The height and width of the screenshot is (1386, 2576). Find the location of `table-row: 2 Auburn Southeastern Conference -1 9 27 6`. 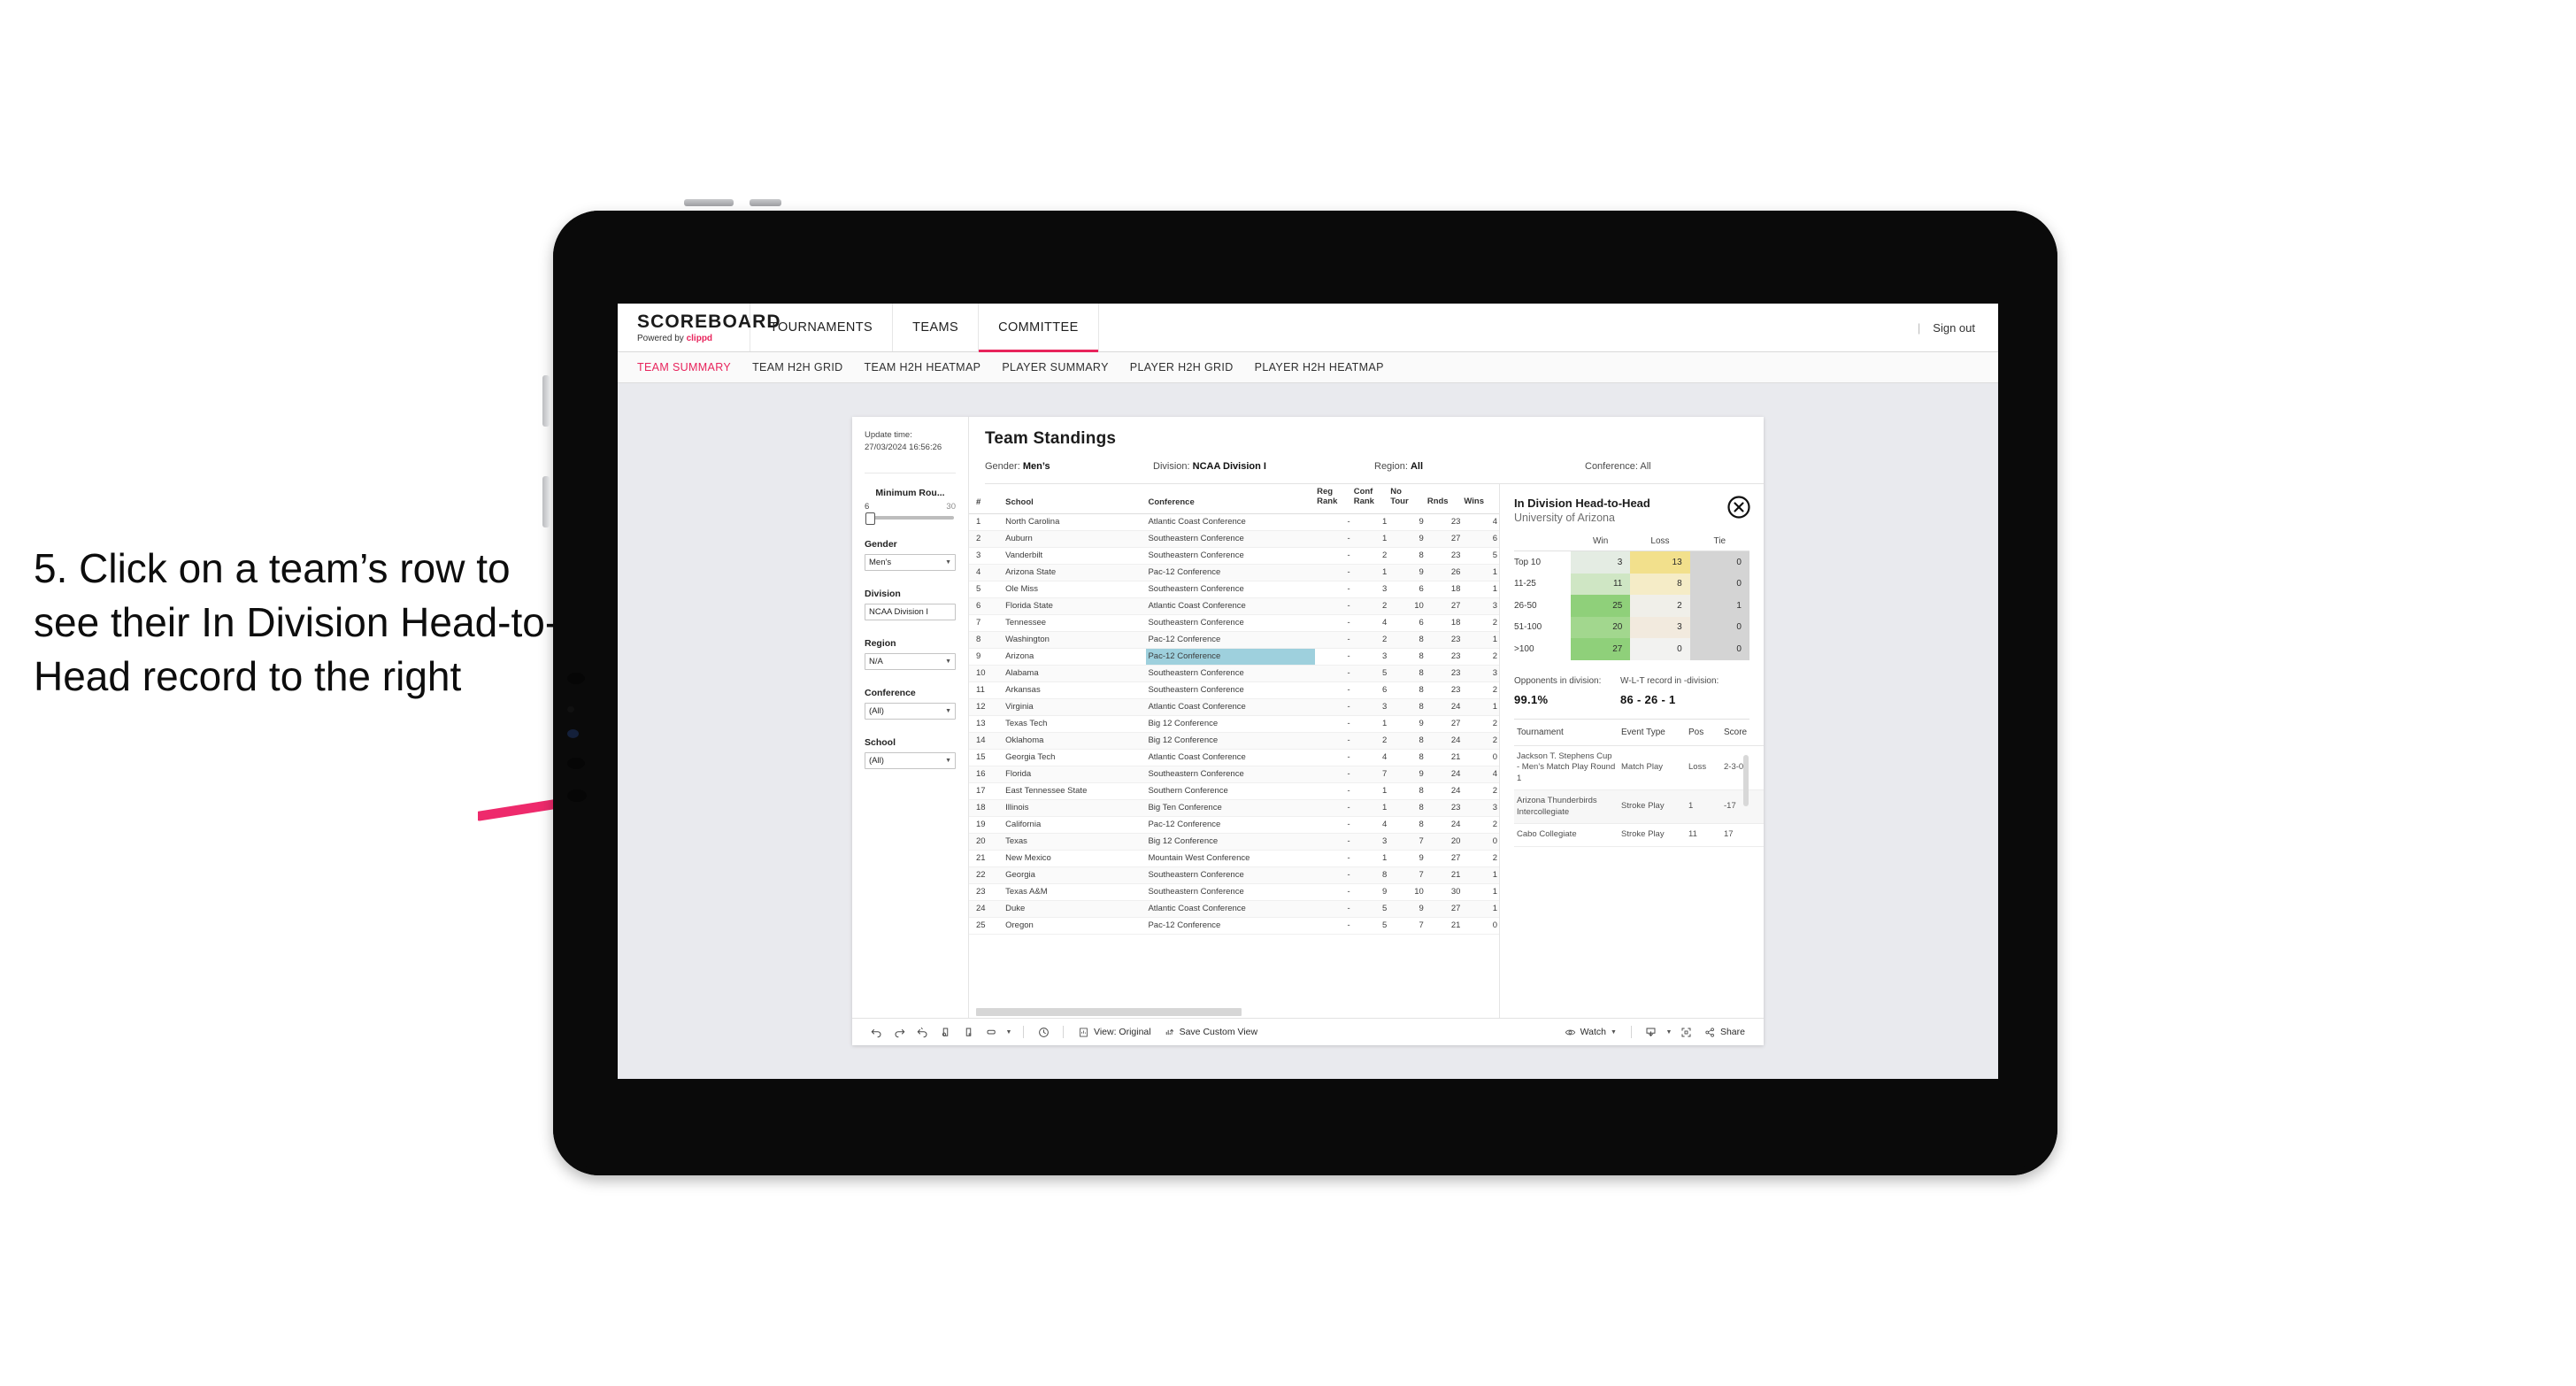

table-row: 2 Auburn Southeastern Conference -1 9 27 6 is located at coordinates (1234, 539).